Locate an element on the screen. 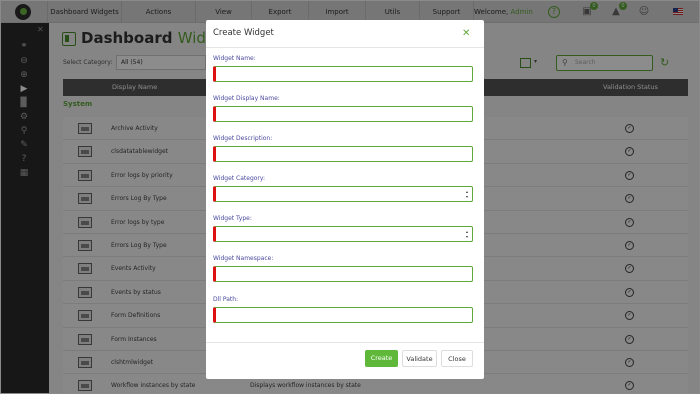  label-widget-name: Widget Name: is located at coordinates (234, 58).